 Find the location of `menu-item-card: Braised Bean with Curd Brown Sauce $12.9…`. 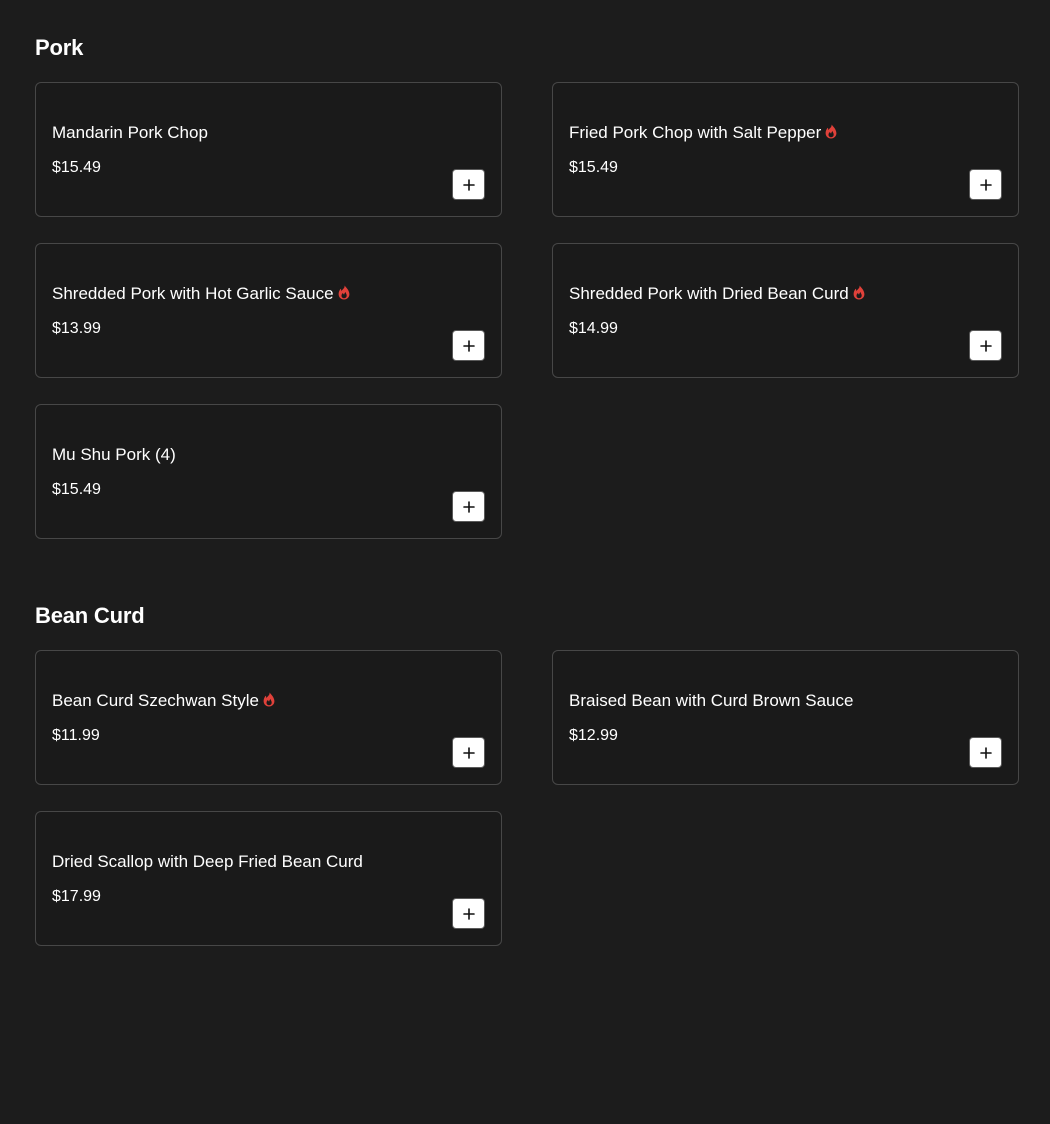

menu-item-card: Braised Bean with Curd Brown Sauce $12.9… is located at coordinates (785, 717).